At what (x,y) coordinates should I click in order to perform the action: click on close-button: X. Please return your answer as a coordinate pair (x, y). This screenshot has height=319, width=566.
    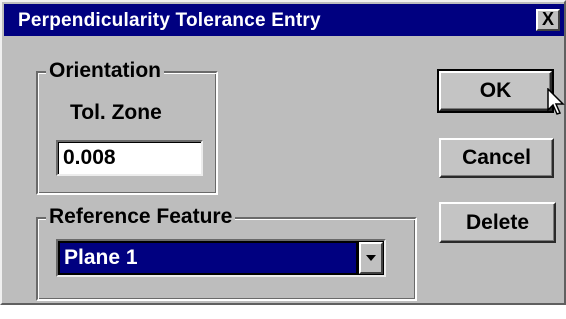
    Looking at the image, I should click on (548, 20).